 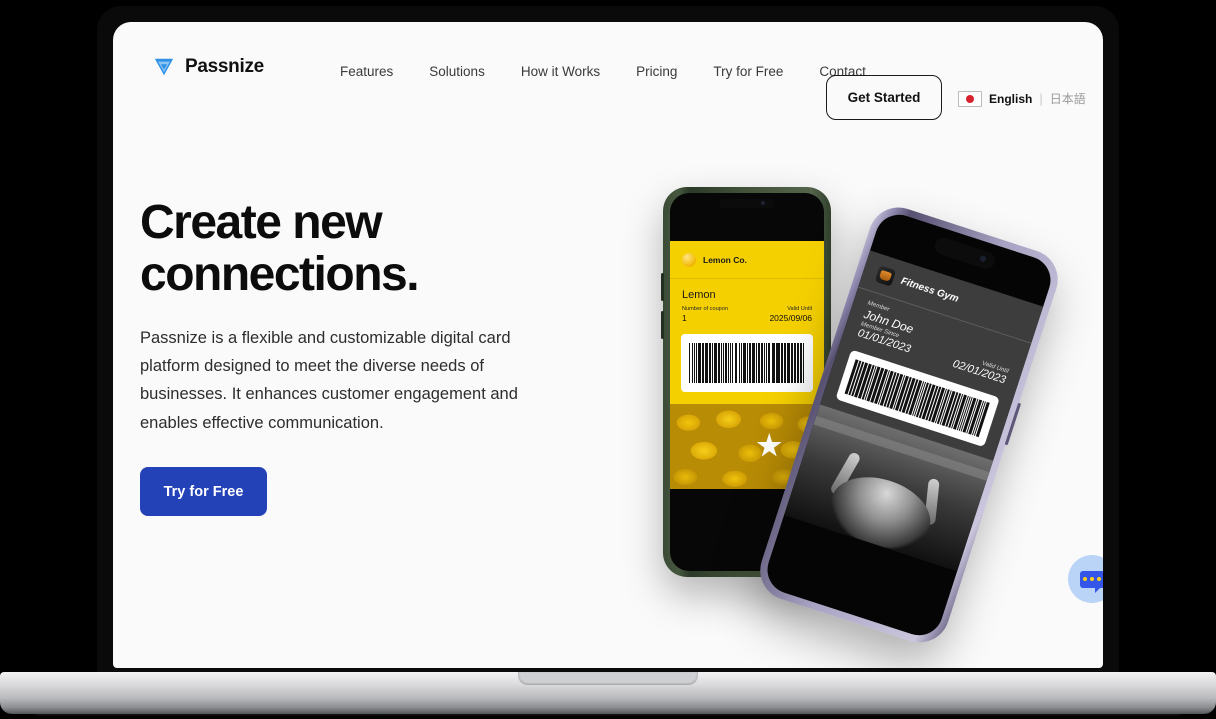 I want to click on barcode-icon, so click(x=747, y=363).